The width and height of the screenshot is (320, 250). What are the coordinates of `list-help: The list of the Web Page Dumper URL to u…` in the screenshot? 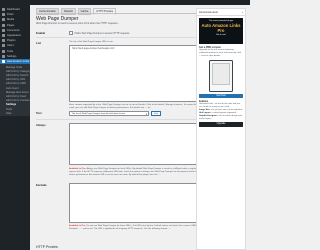 It's located at (91, 42).